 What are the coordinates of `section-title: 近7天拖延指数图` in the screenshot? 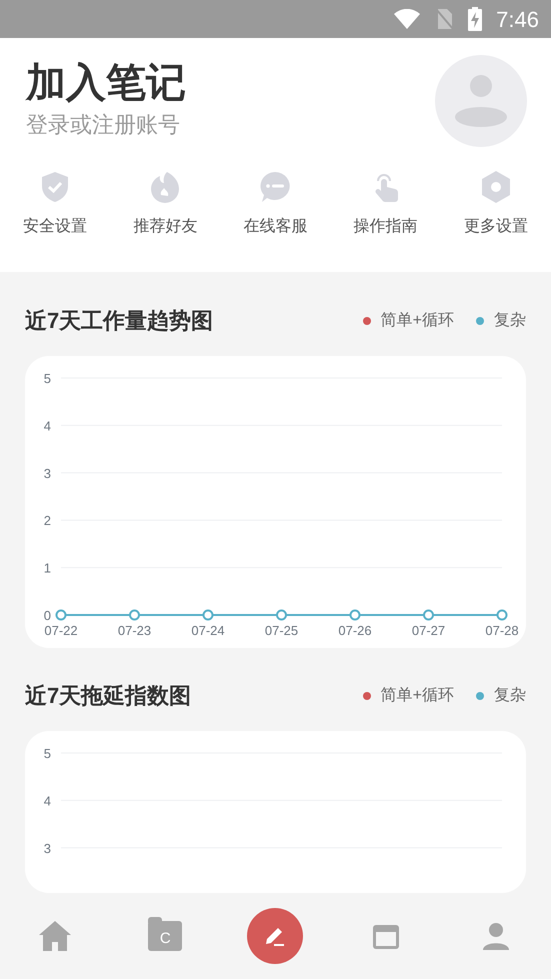 It's located at (108, 696).